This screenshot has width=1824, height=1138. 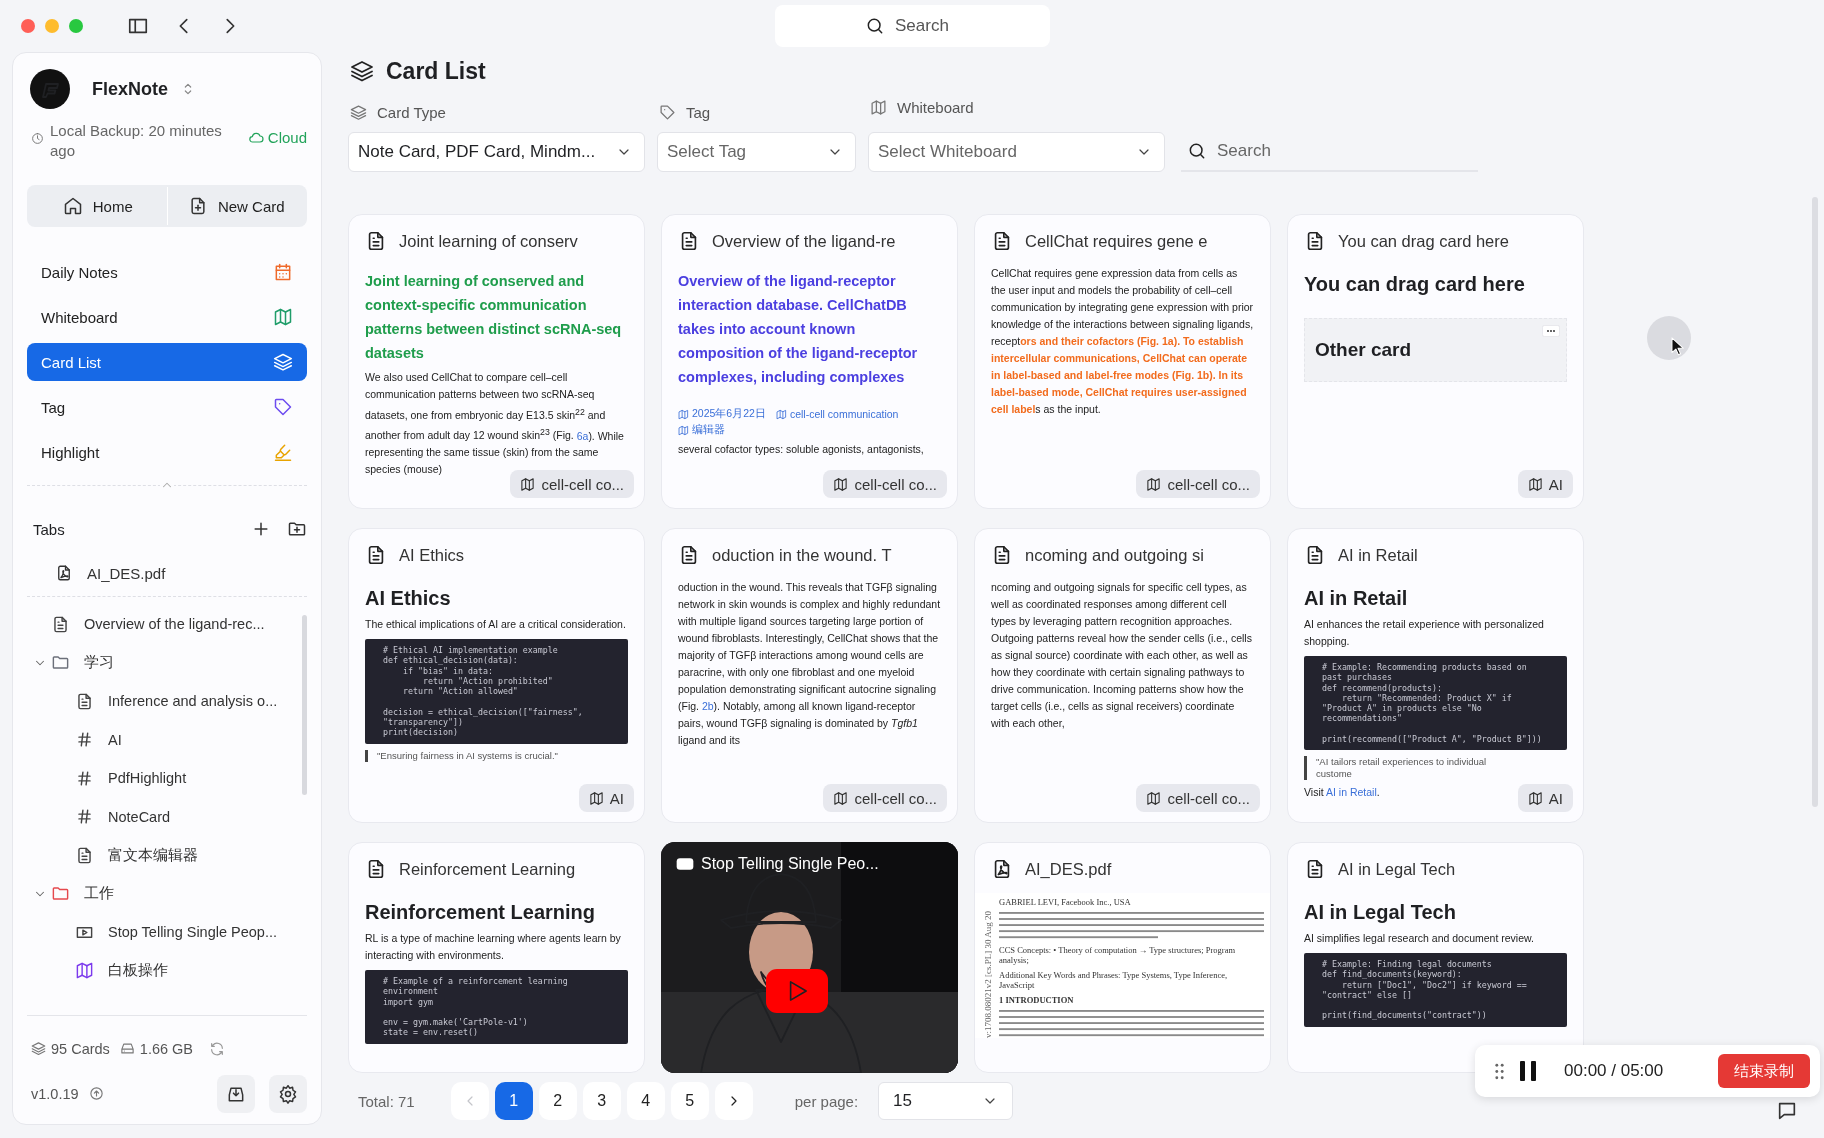 What do you see at coordinates (161, 739) in the screenshot?
I see `tree-item: AI` at bounding box center [161, 739].